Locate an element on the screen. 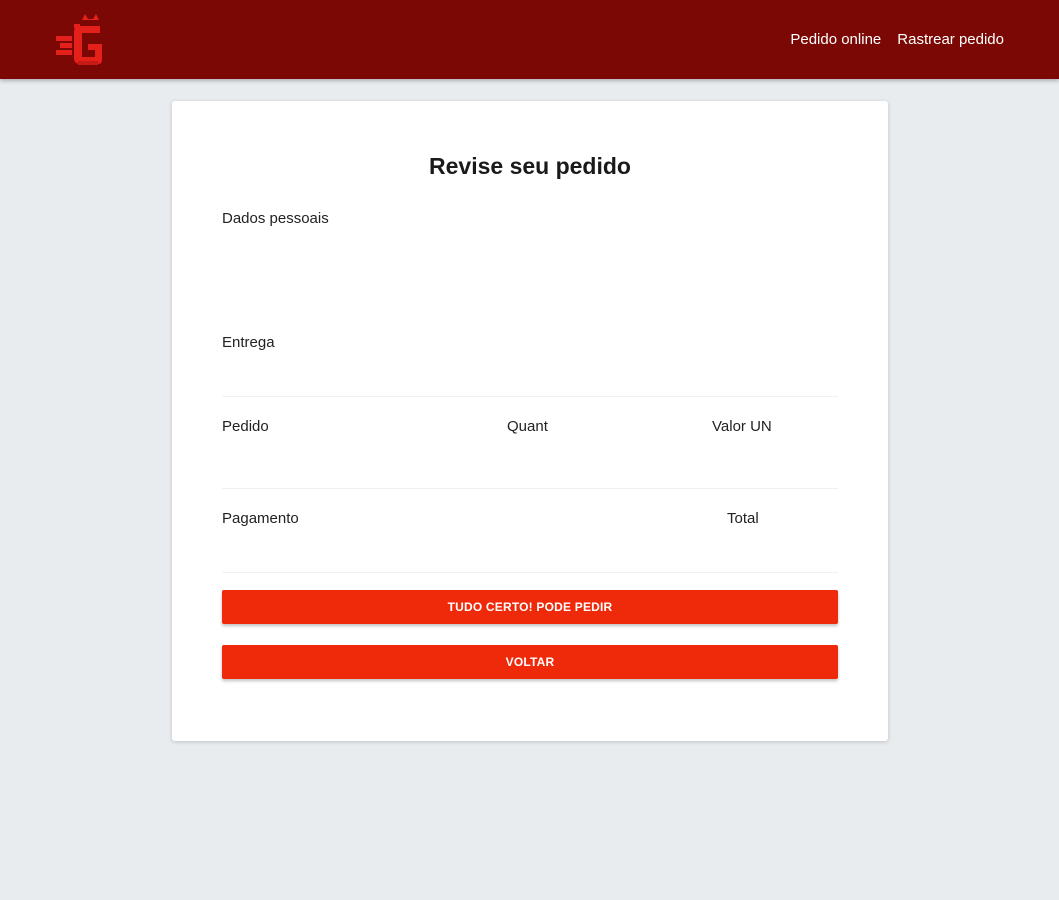 The image size is (1059, 900). nav-link-rastrear-pedido: Rastrear pedido is located at coordinates (950, 39).